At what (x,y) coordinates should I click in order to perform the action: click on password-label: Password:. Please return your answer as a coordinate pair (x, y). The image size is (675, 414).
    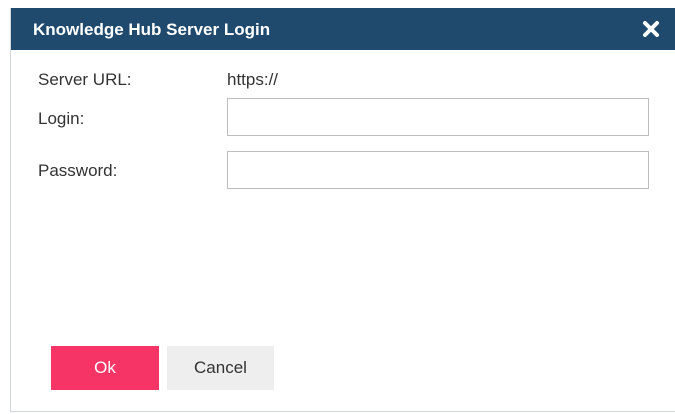
    Looking at the image, I should click on (78, 170).